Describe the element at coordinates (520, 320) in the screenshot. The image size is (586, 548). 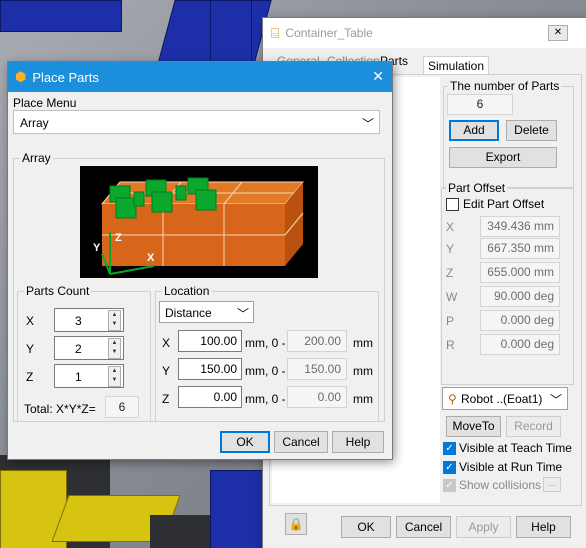
I see `offset-p-value: 0.000 deg` at that location.